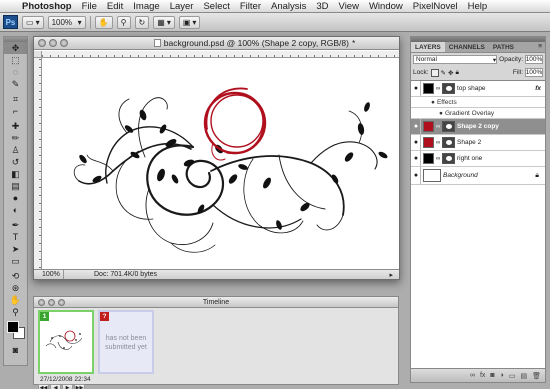  What do you see at coordinates (182, 6) in the screenshot?
I see `menu-layer: Layer` at bounding box center [182, 6].